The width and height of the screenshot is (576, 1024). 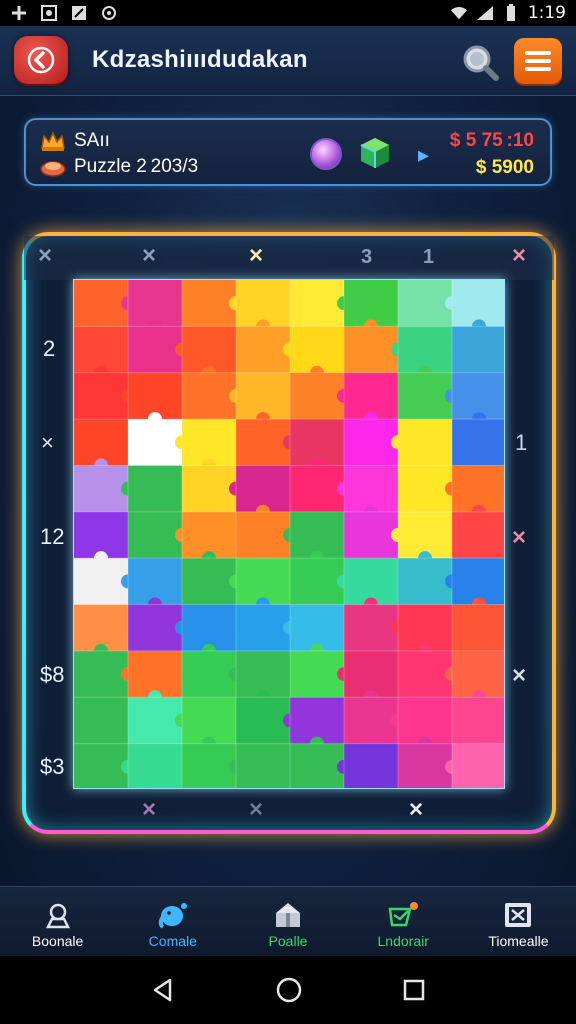 I want to click on image-notification-icon, so click(x=49, y=13).